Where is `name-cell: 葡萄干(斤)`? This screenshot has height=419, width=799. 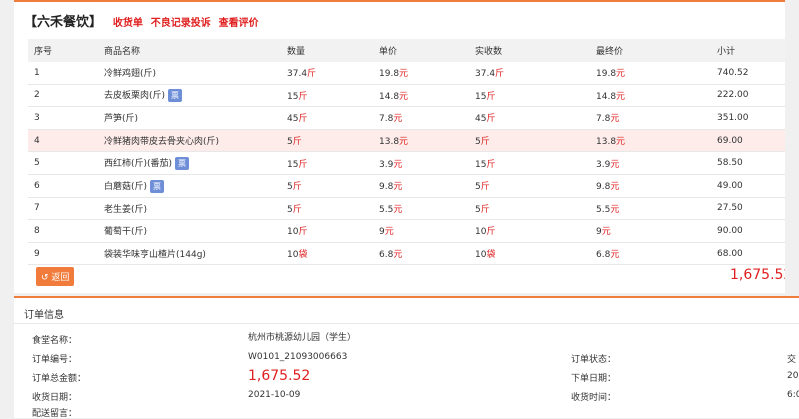
name-cell: 葡萄干(斤) is located at coordinates (189, 231).